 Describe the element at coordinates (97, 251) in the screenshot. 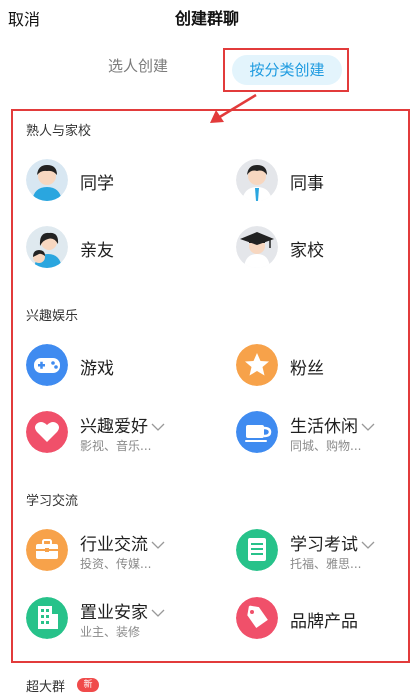

I see `category-label: 亲友` at that location.